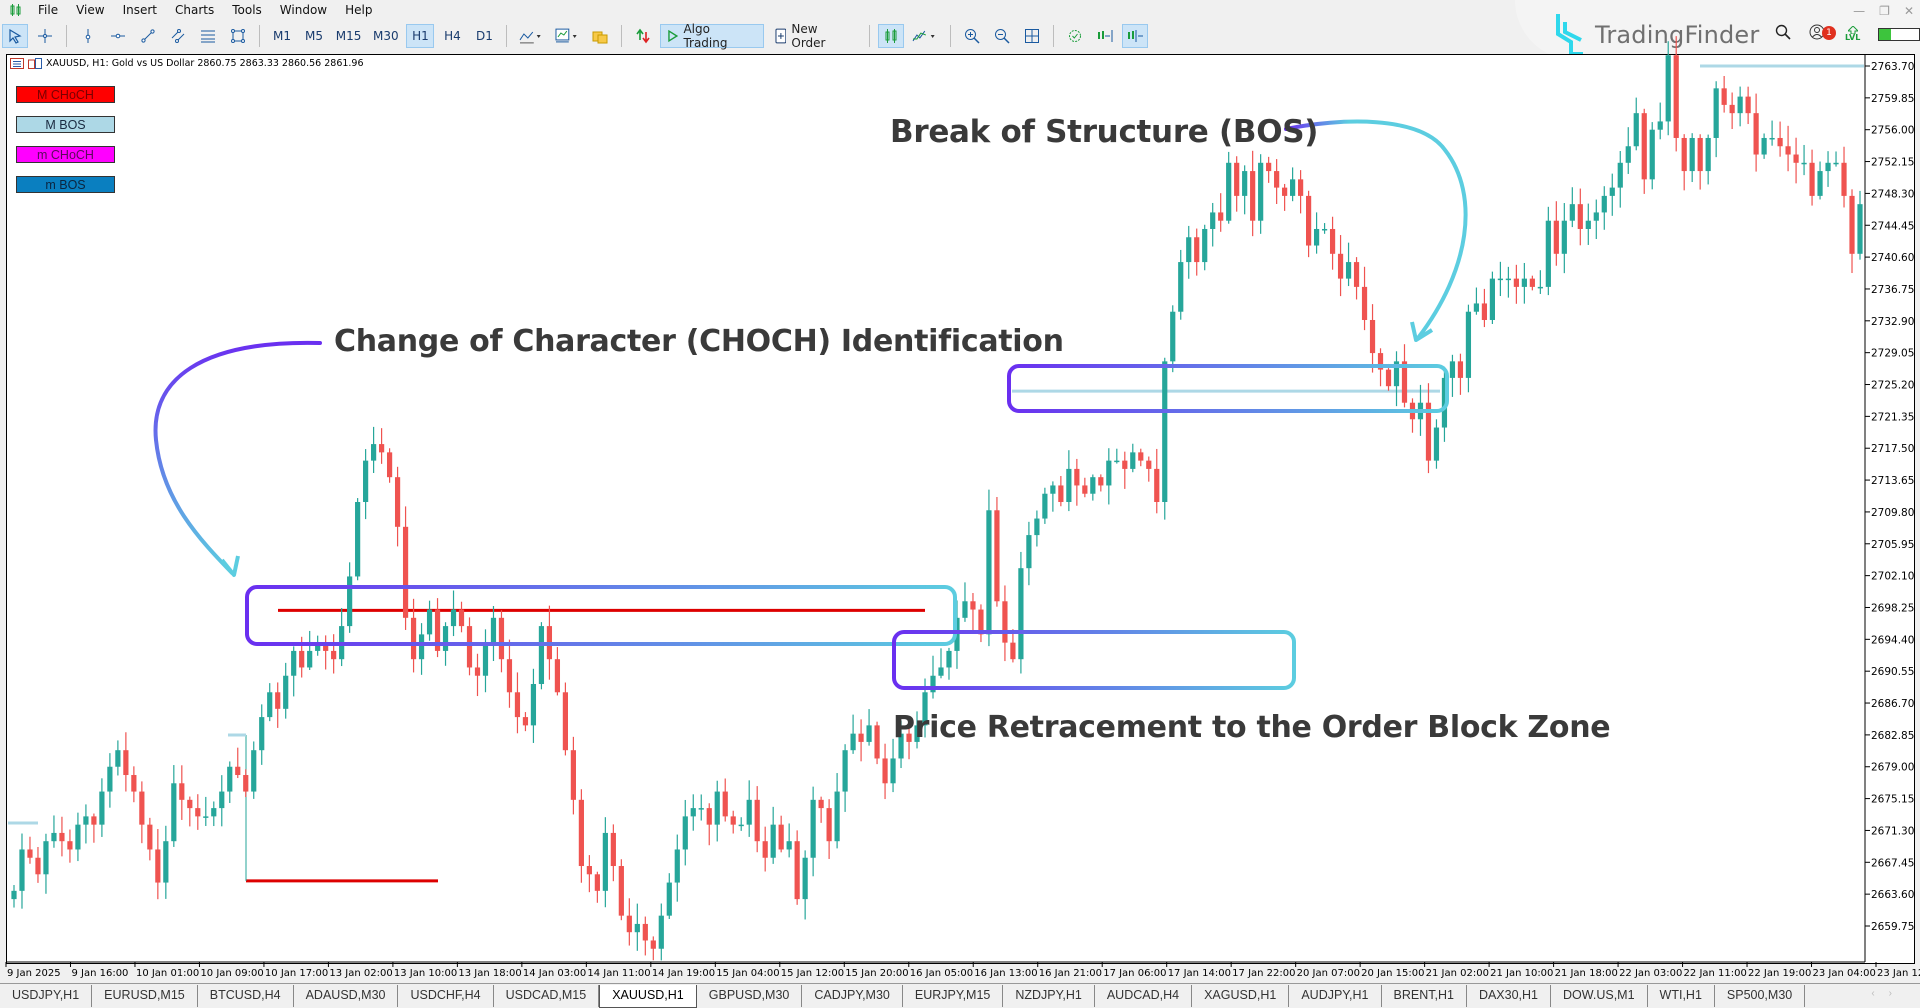 The image size is (1920, 1008). What do you see at coordinates (953, 996) in the screenshot?
I see `symbol-tab: EURJPY,M15` at bounding box center [953, 996].